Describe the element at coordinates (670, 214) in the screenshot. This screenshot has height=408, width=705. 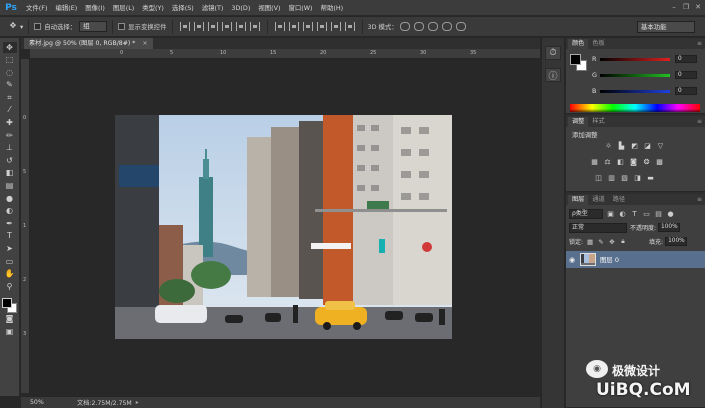
I see `filter-toggle-icon: ●` at that location.